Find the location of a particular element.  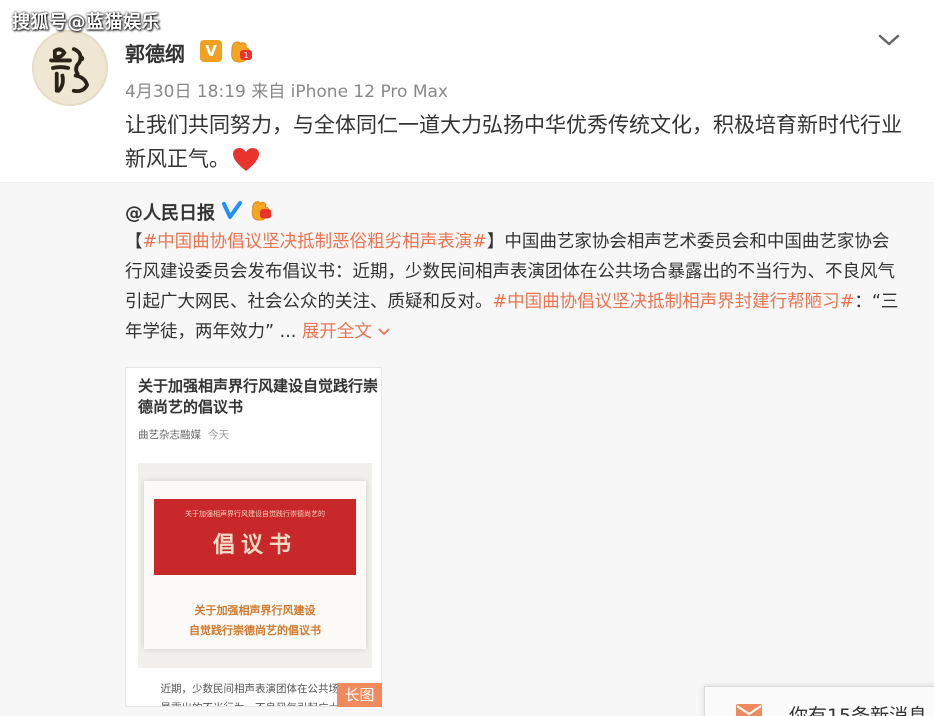

watermark: 搜狐号@蓝猫娱乐 is located at coordinates (86, 22).